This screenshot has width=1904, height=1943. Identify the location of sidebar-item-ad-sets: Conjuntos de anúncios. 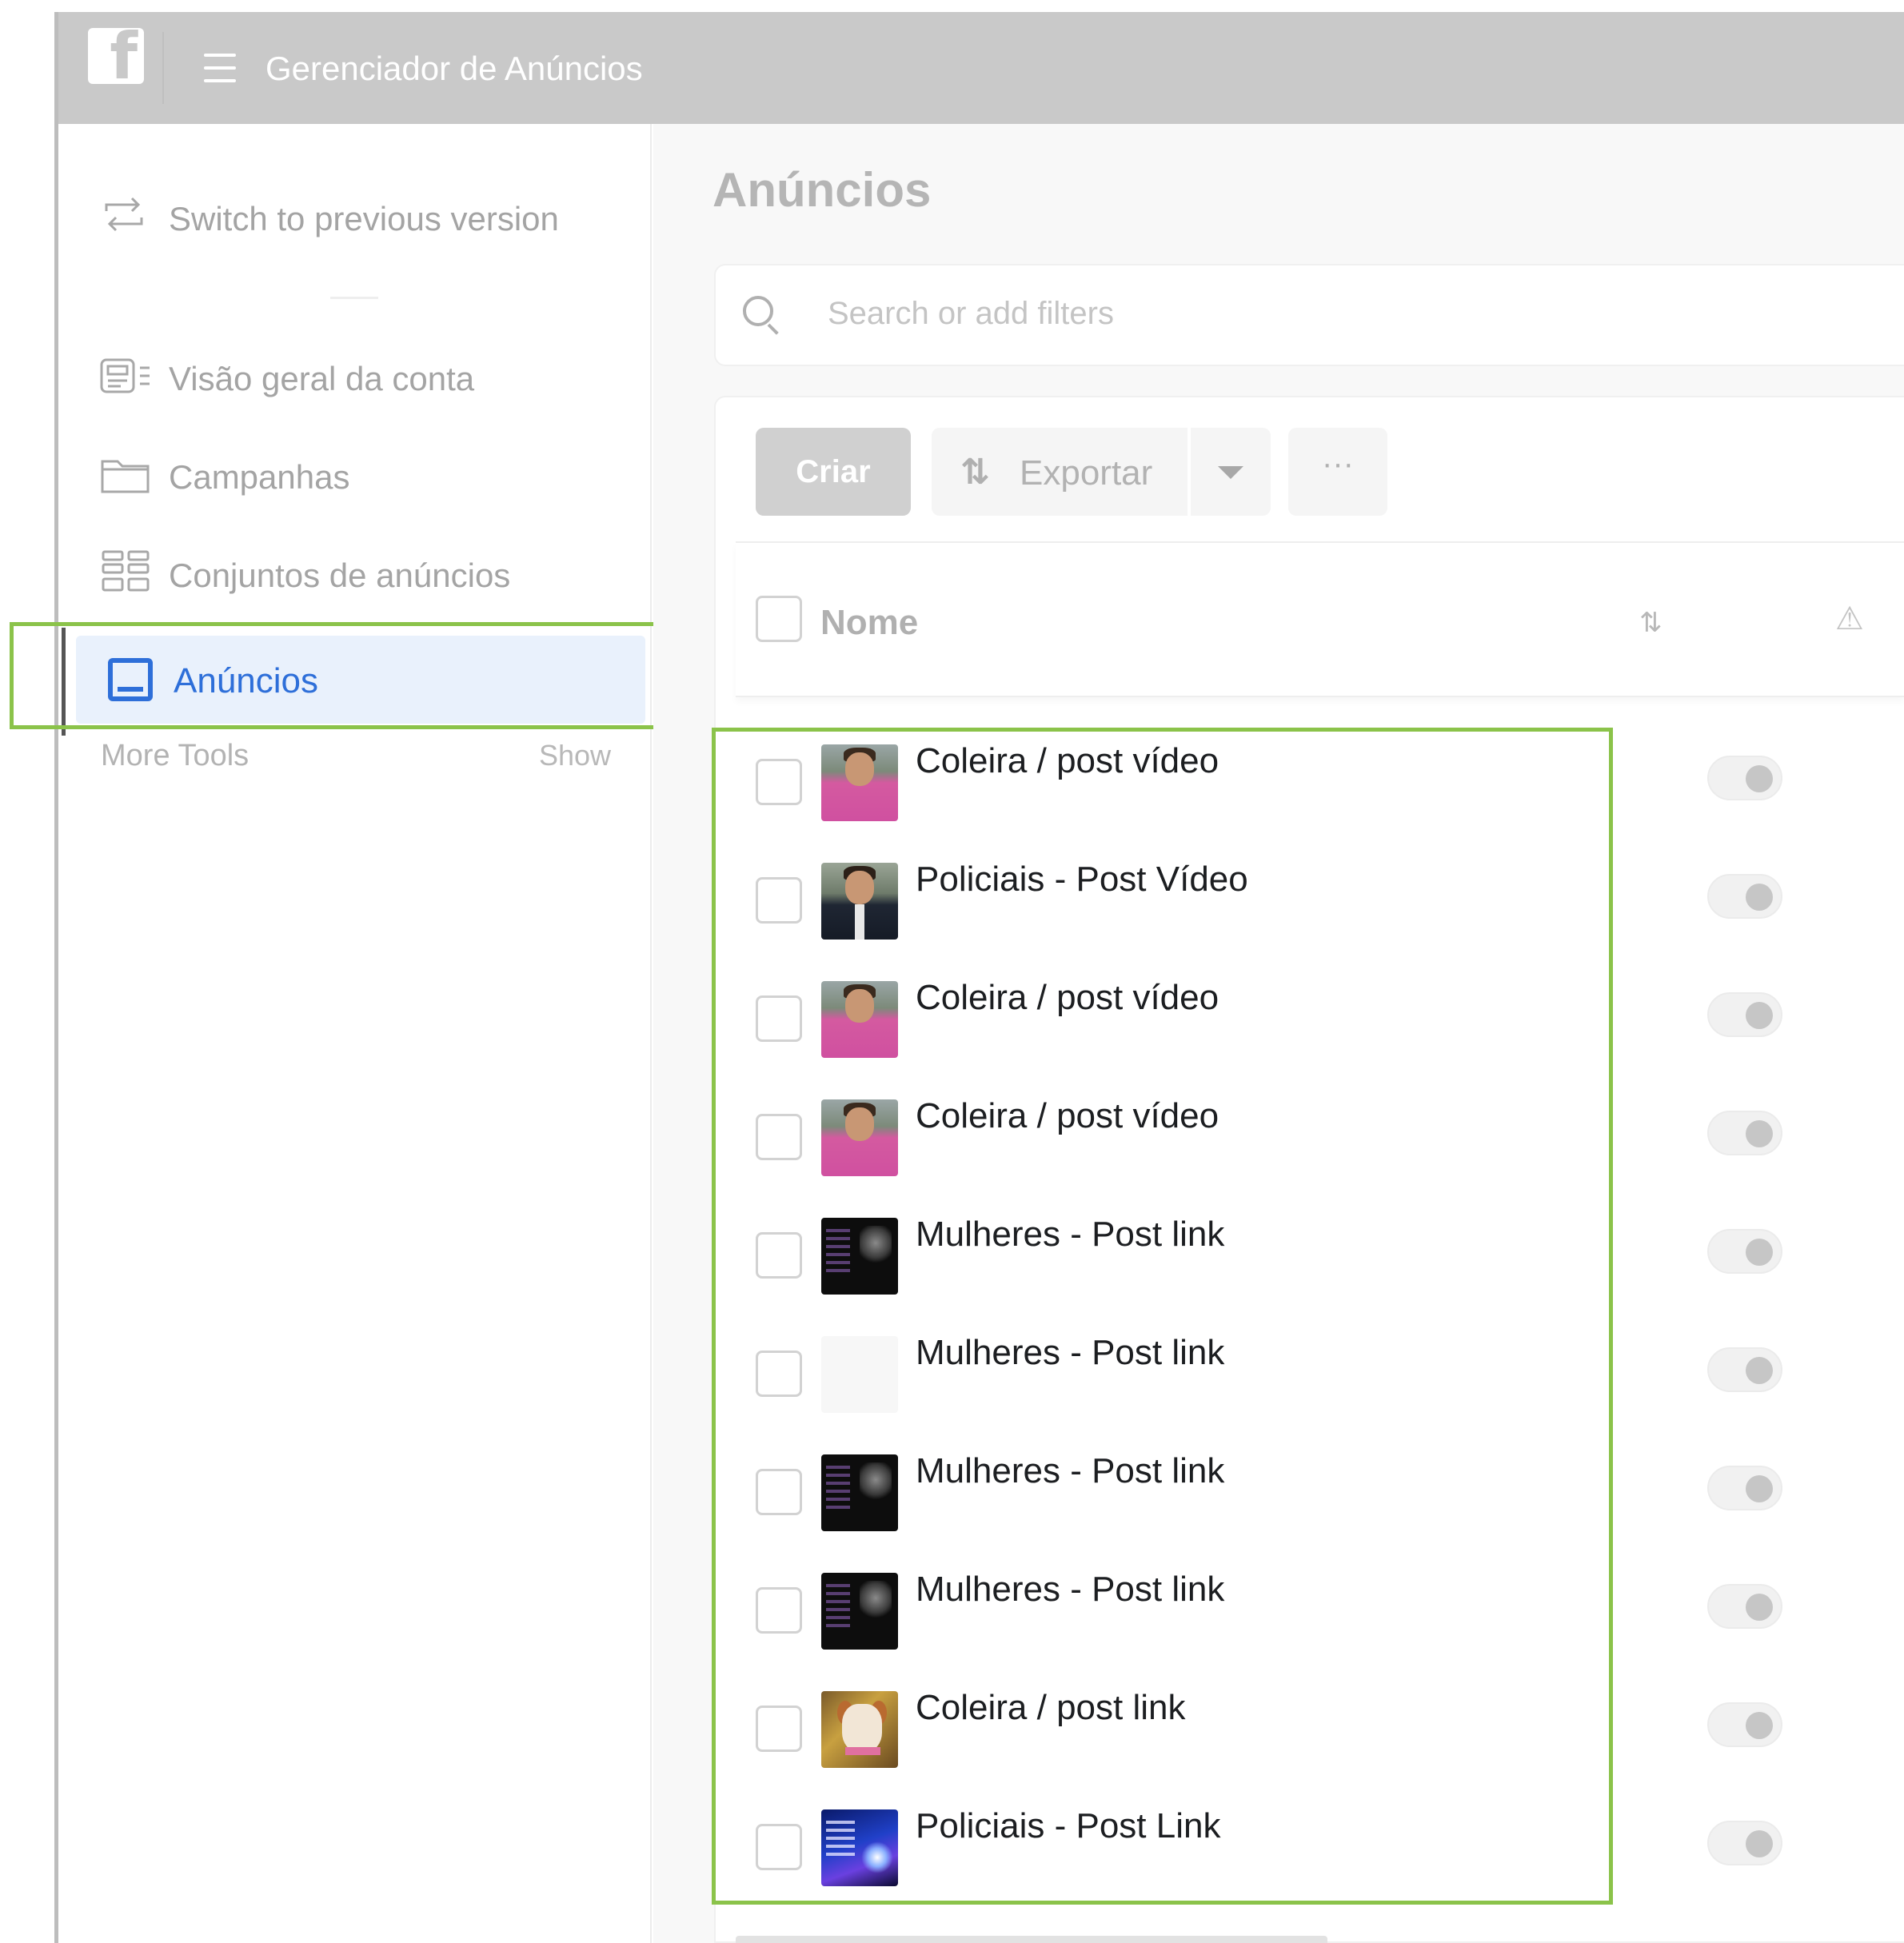
(355, 572).